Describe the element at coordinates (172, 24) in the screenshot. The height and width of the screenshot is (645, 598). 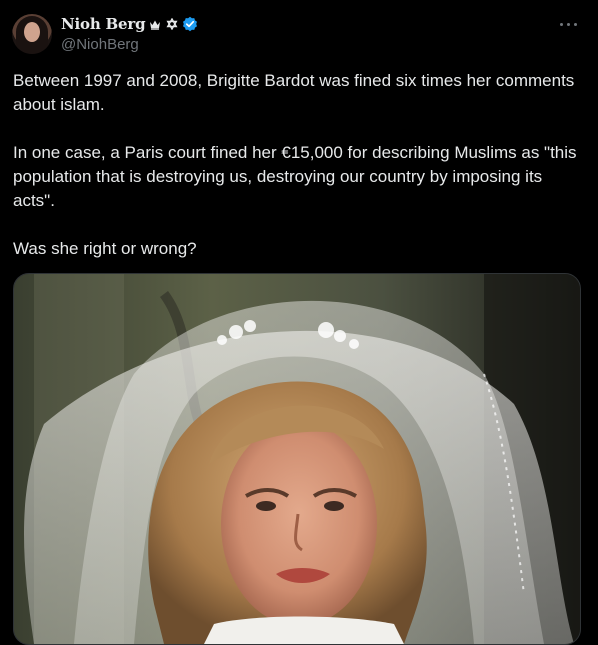
I see `star-of-david-icon` at that location.